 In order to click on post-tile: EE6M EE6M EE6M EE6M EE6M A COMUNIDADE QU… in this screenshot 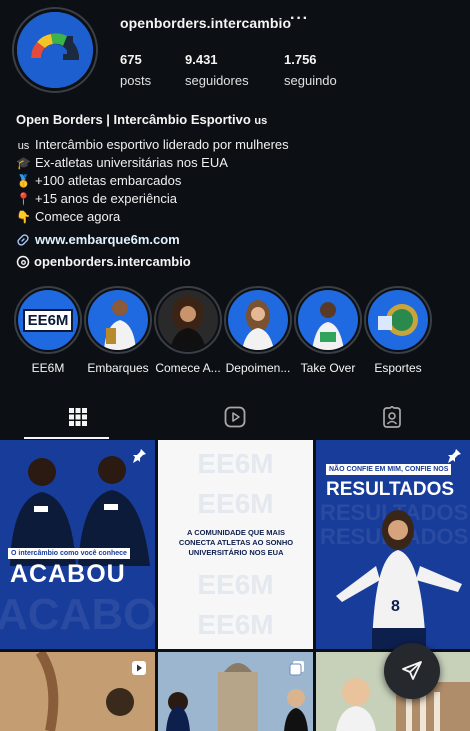, I will do `click(235, 544)`.